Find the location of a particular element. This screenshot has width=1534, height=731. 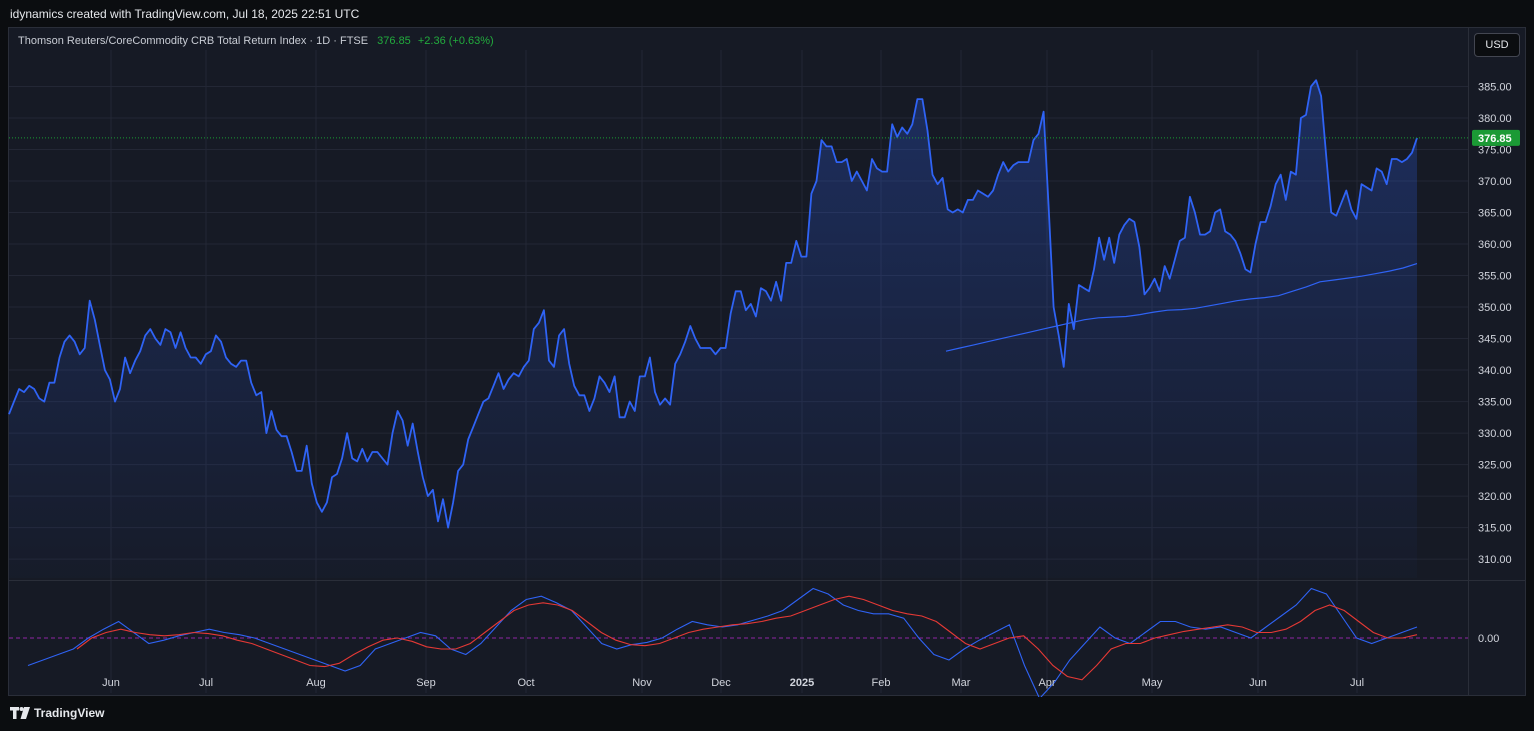

y-tick-label: 320.00 is located at coordinates (1495, 497).